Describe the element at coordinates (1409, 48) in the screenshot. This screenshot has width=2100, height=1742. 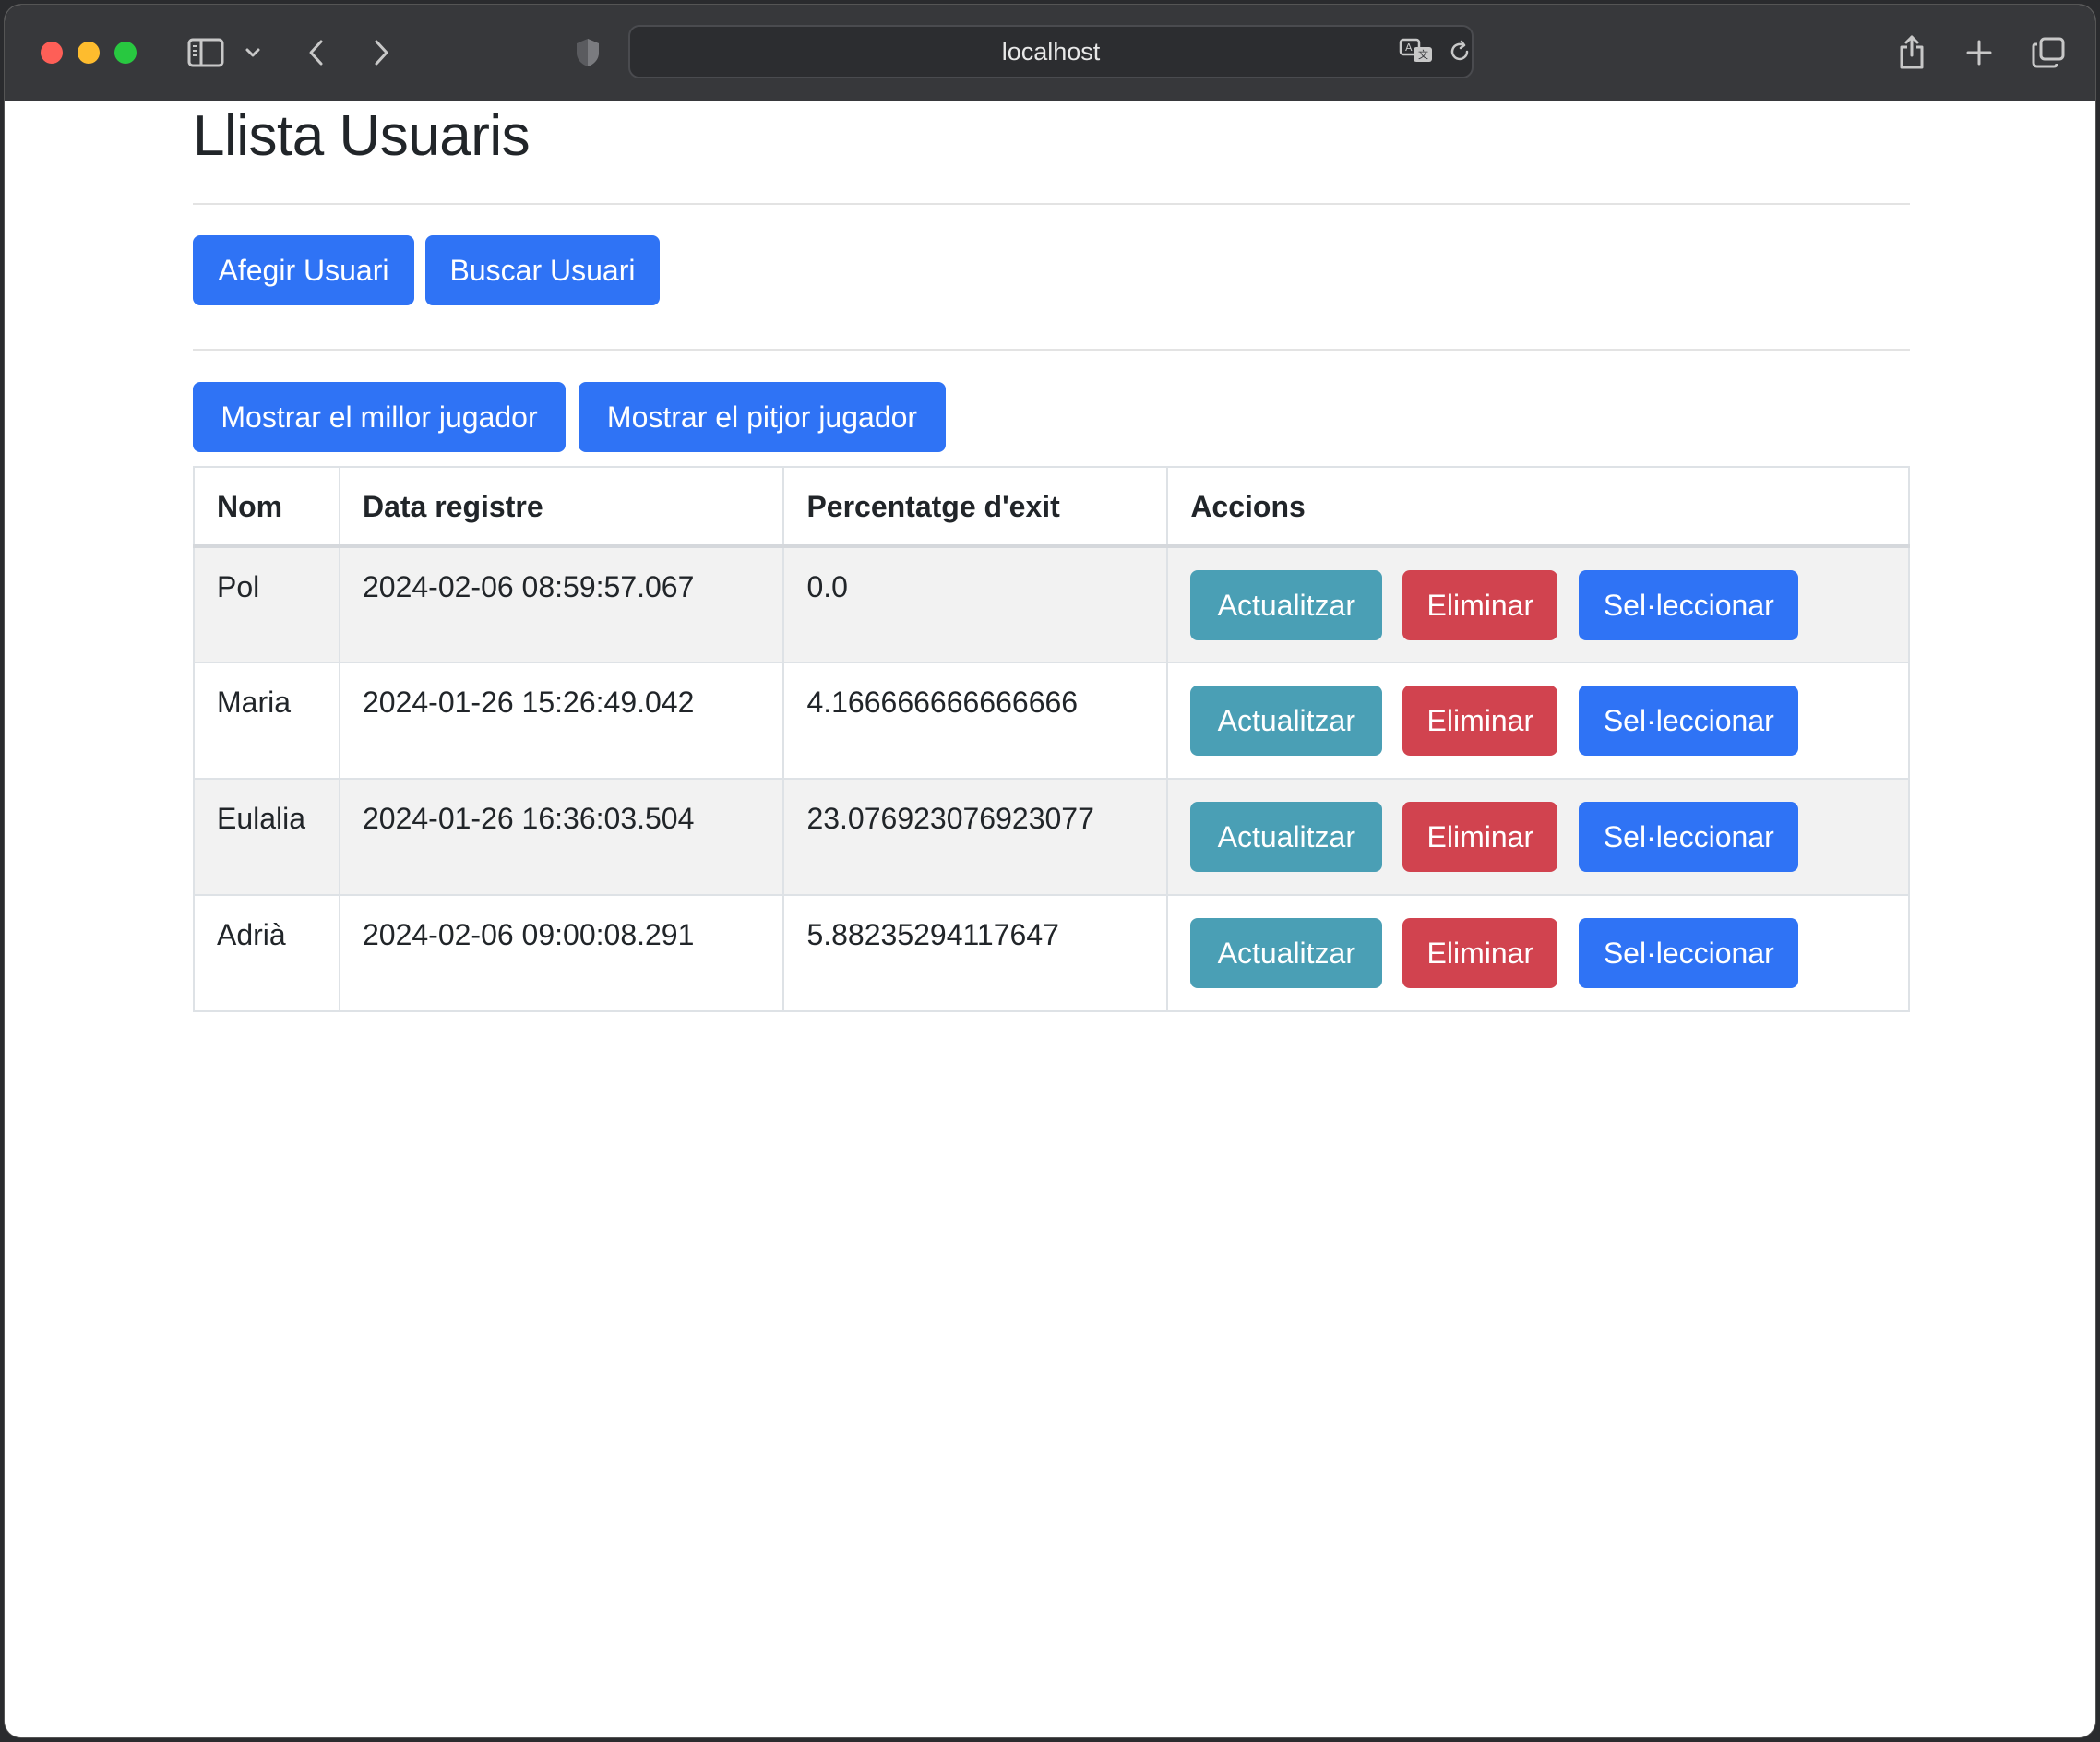
I see `svg-text: A` at that location.